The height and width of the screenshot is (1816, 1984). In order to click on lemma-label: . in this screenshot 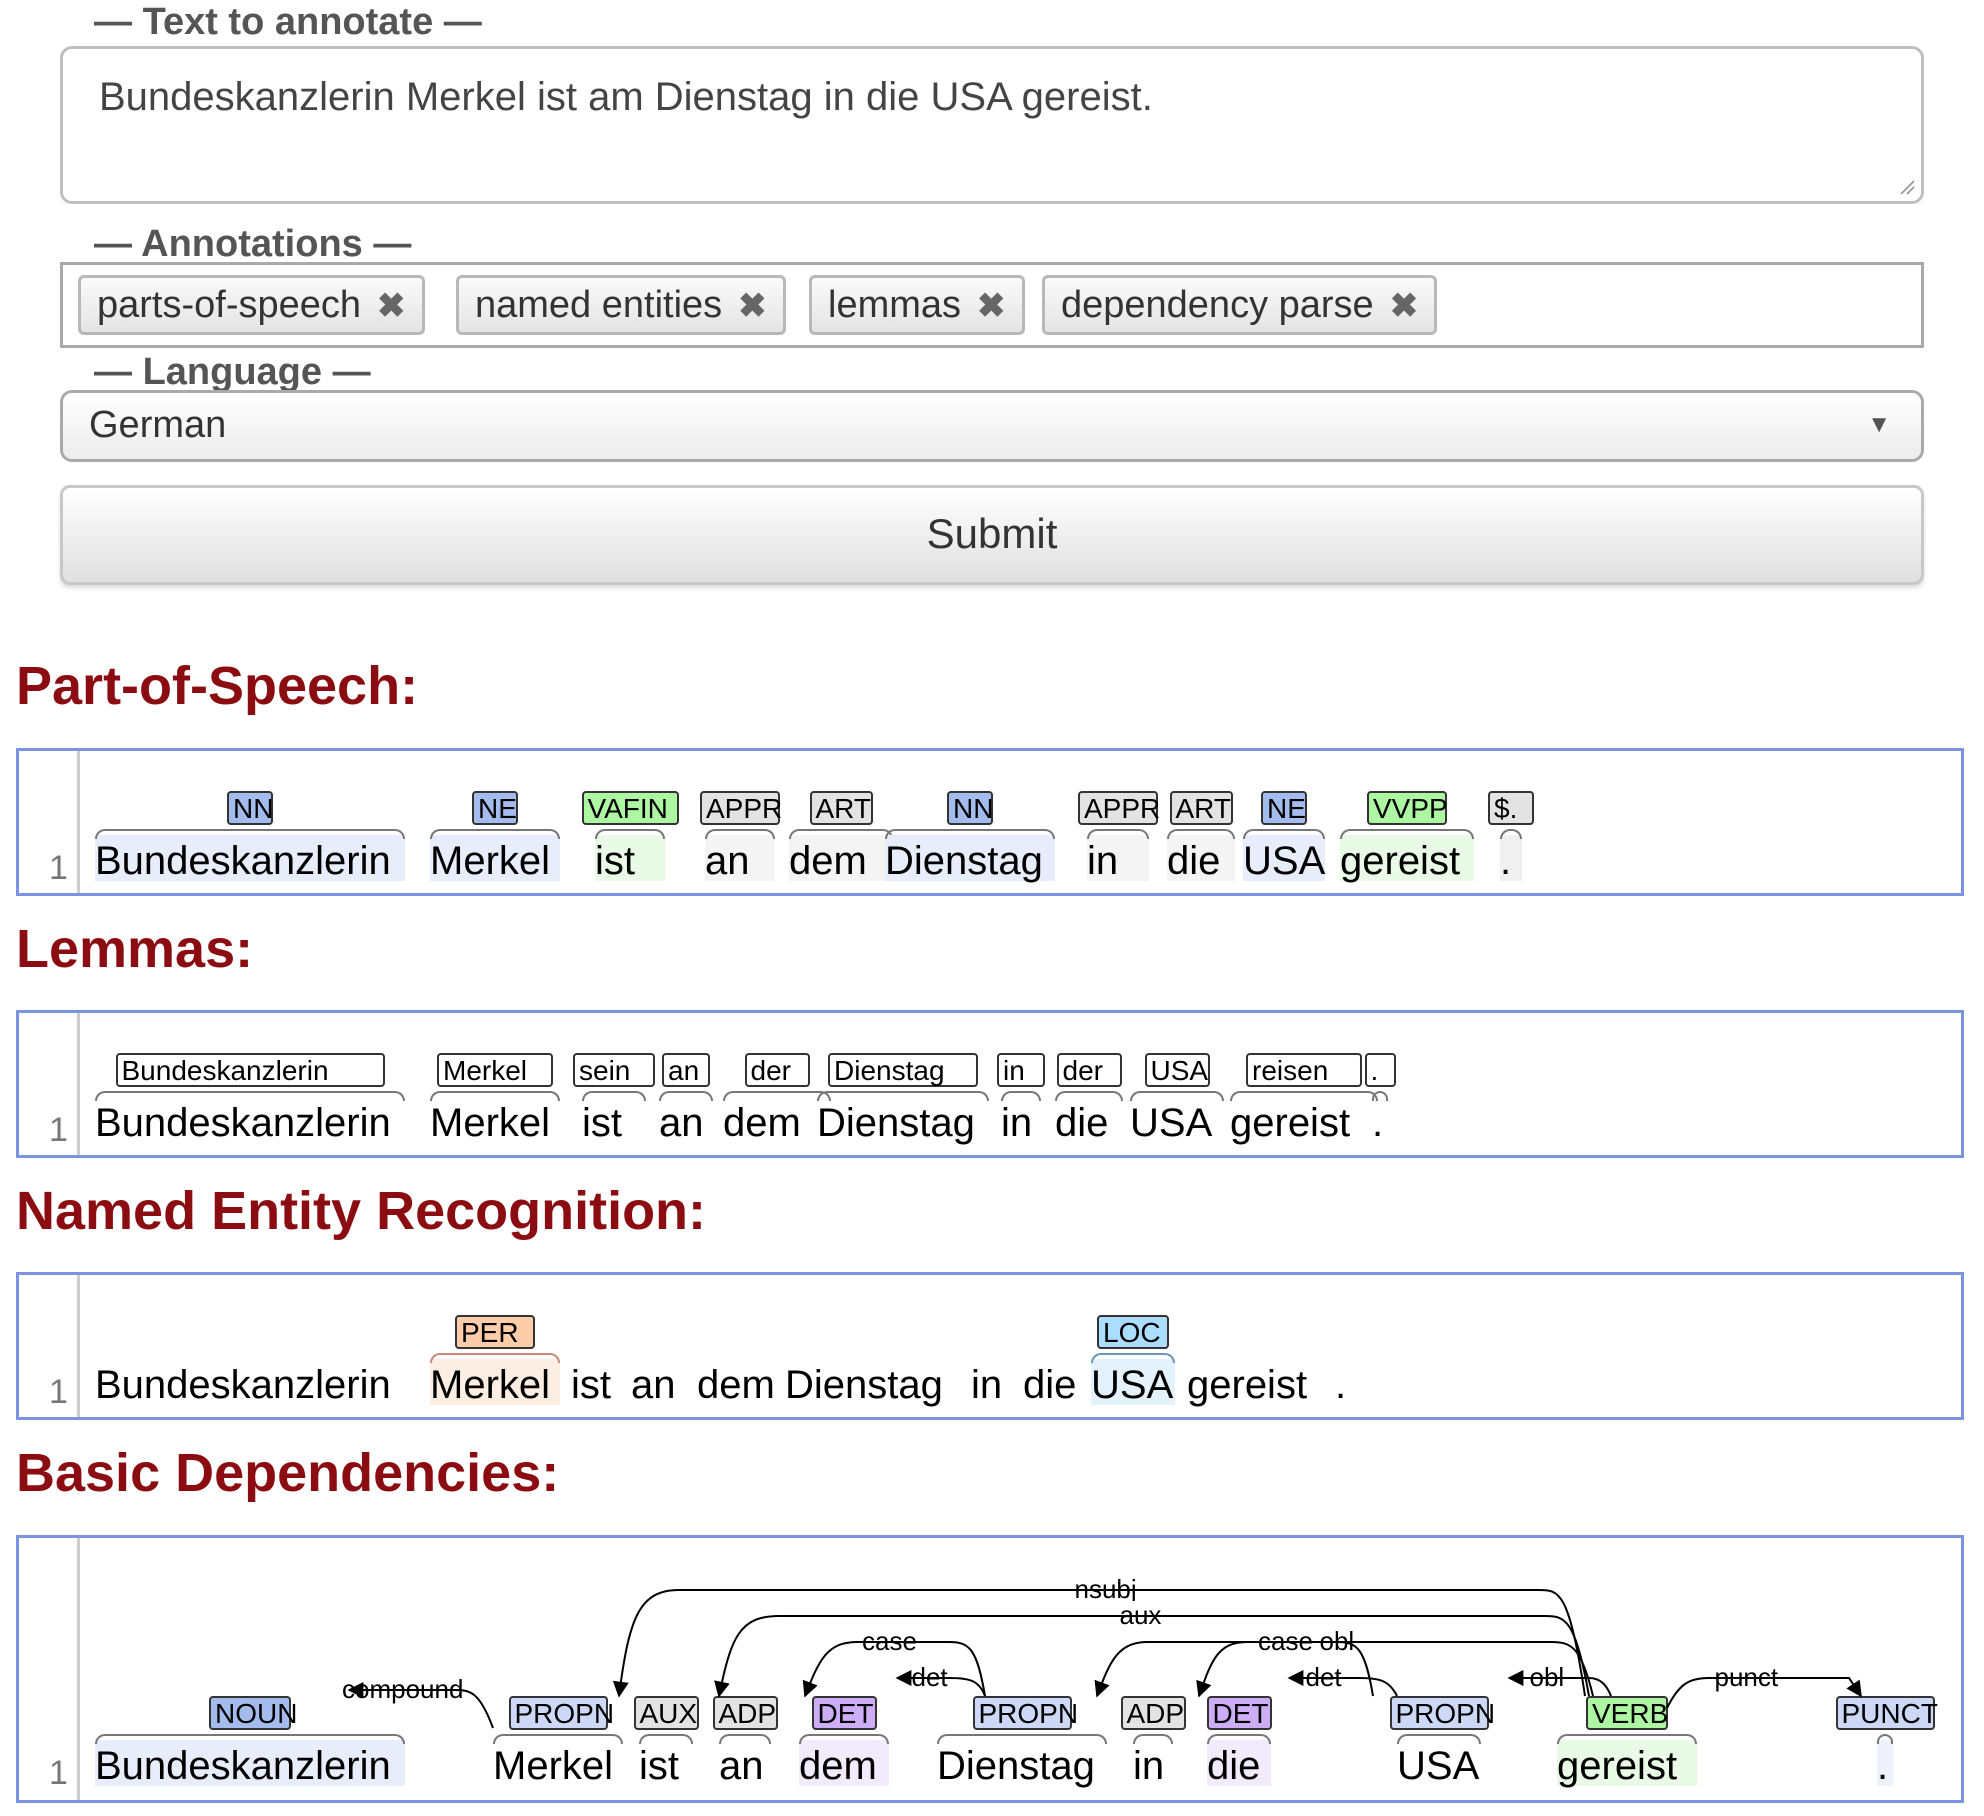, I will do `click(1380, 1070)`.